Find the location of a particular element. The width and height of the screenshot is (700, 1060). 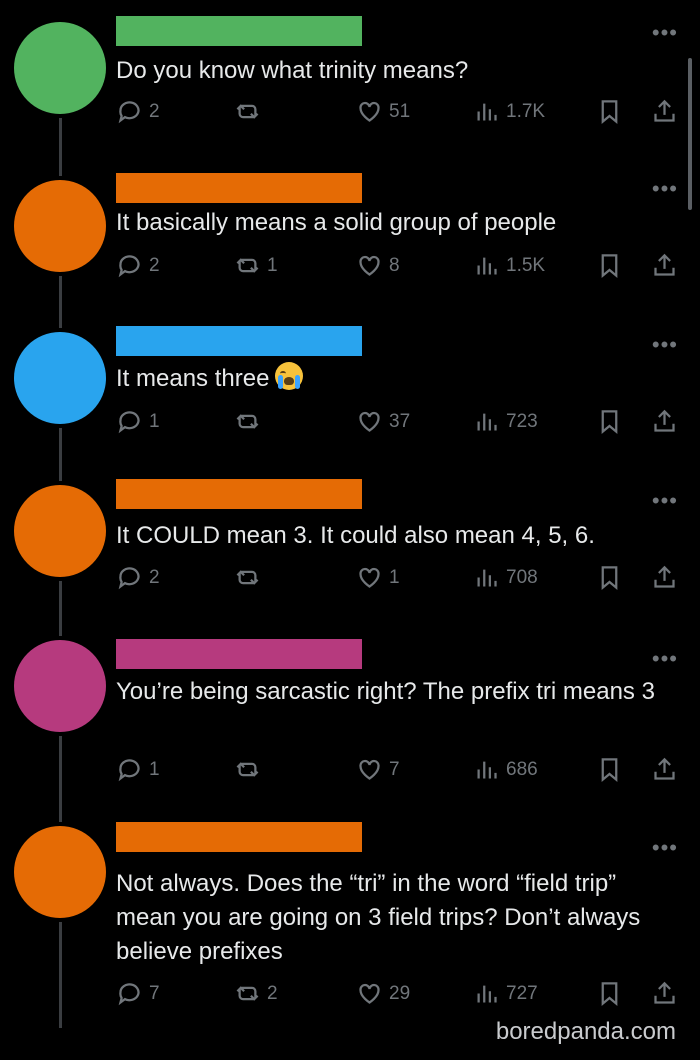

retweet-button: 2 is located at coordinates (256, 993).